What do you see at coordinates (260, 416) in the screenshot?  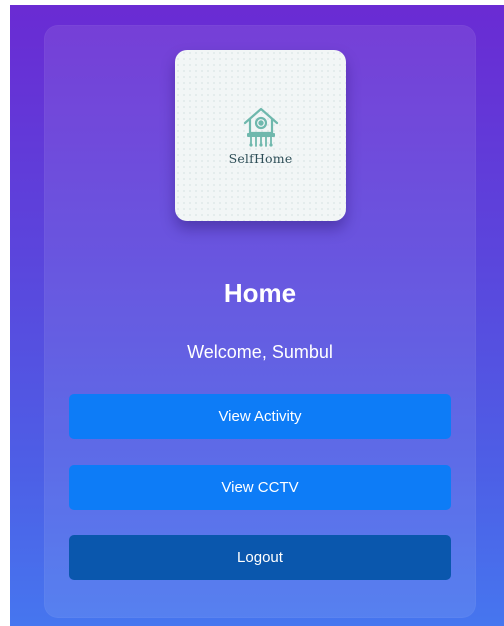 I see `view-activity-button: View Activity` at bounding box center [260, 416].